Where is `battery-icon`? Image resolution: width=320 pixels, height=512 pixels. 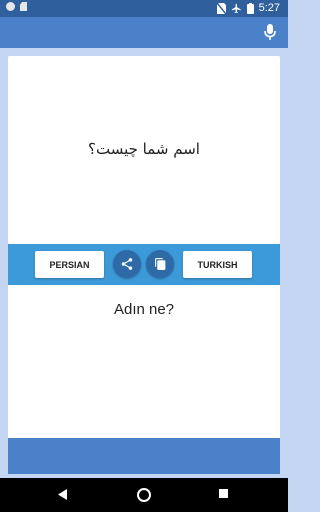
battery-icon is located at coordinates (250, 8).